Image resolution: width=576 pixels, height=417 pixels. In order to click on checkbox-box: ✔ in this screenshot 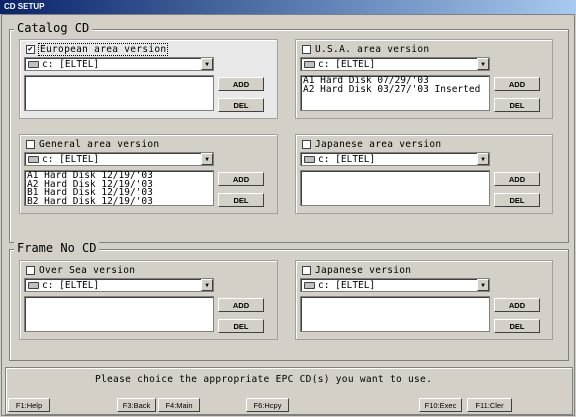, I will do `click(30, 49)`.